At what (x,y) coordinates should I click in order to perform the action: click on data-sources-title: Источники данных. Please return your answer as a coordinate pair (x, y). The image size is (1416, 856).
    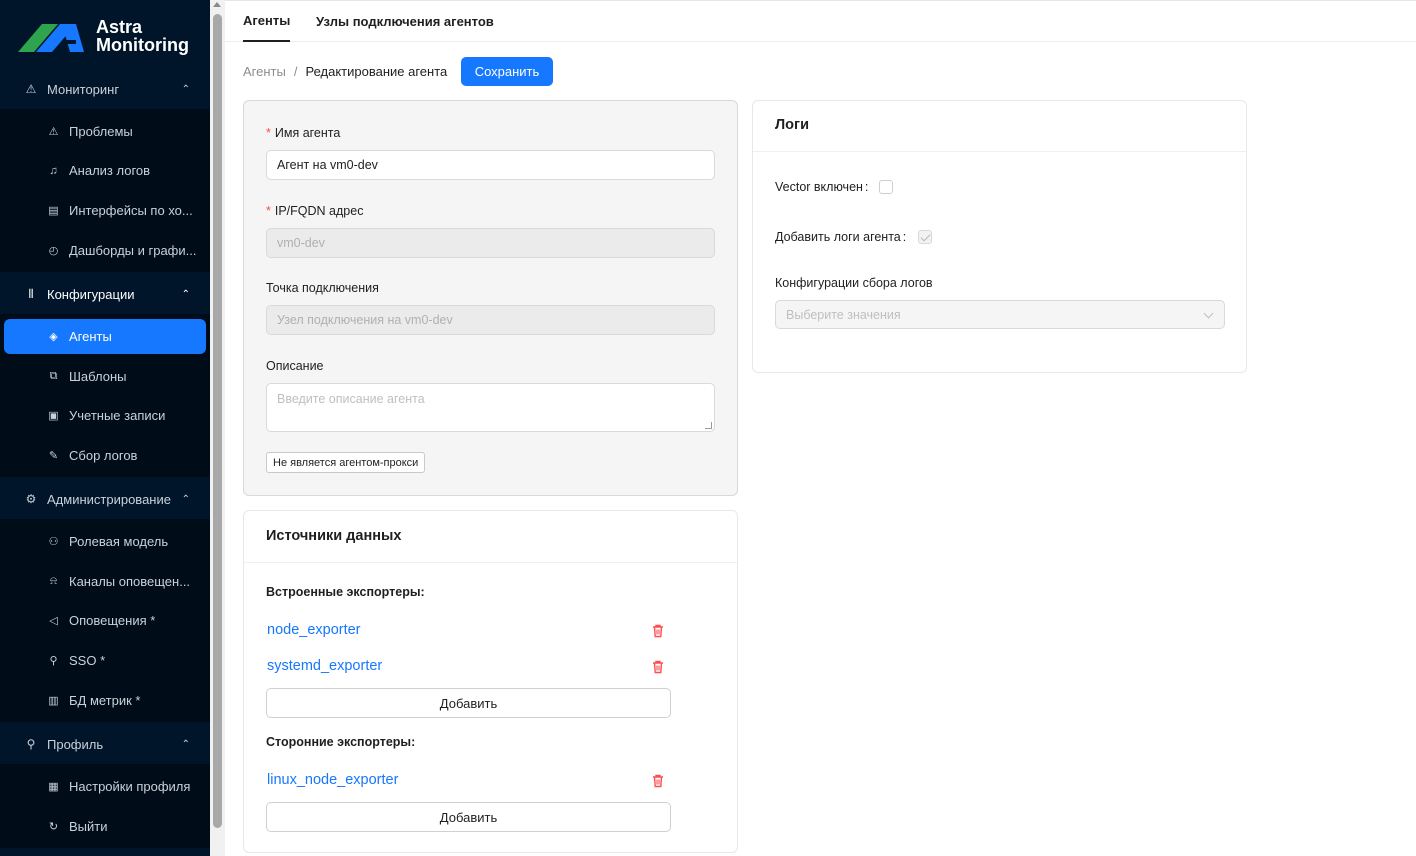
    Looking at the image, I should click on (334, 536).